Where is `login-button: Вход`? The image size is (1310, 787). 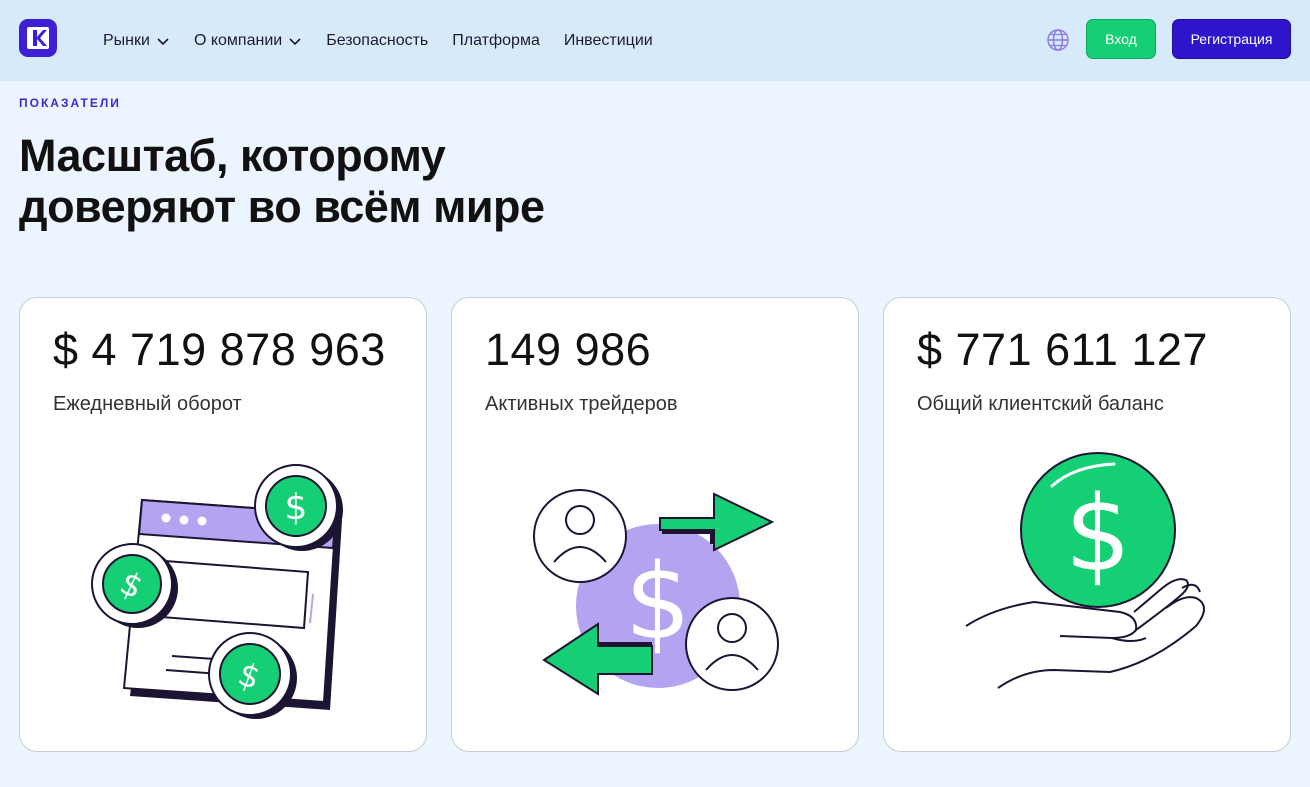 login-button: Вход is located at coordinates (1121, 39).